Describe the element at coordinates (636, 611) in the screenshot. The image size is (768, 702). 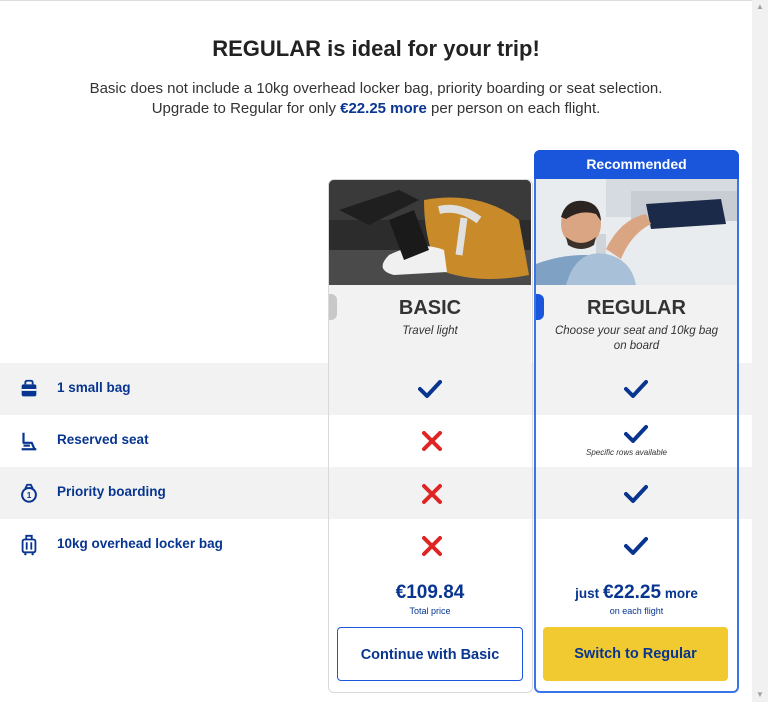
I see `regular-price-label: on each flight` at that location.